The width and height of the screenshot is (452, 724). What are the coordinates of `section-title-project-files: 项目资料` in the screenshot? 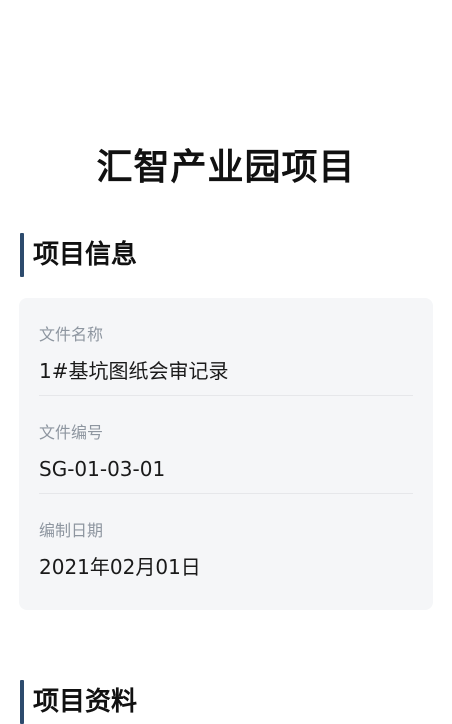 It's located at (85, 702).